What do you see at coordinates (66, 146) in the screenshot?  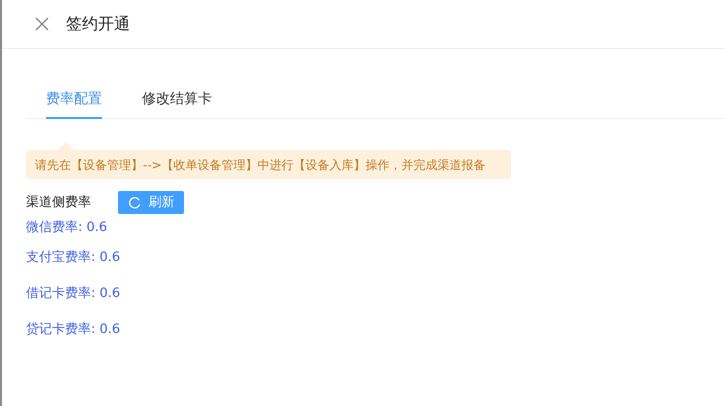 I see `pointer-arrow-icon` at bounding box center [66, 146].